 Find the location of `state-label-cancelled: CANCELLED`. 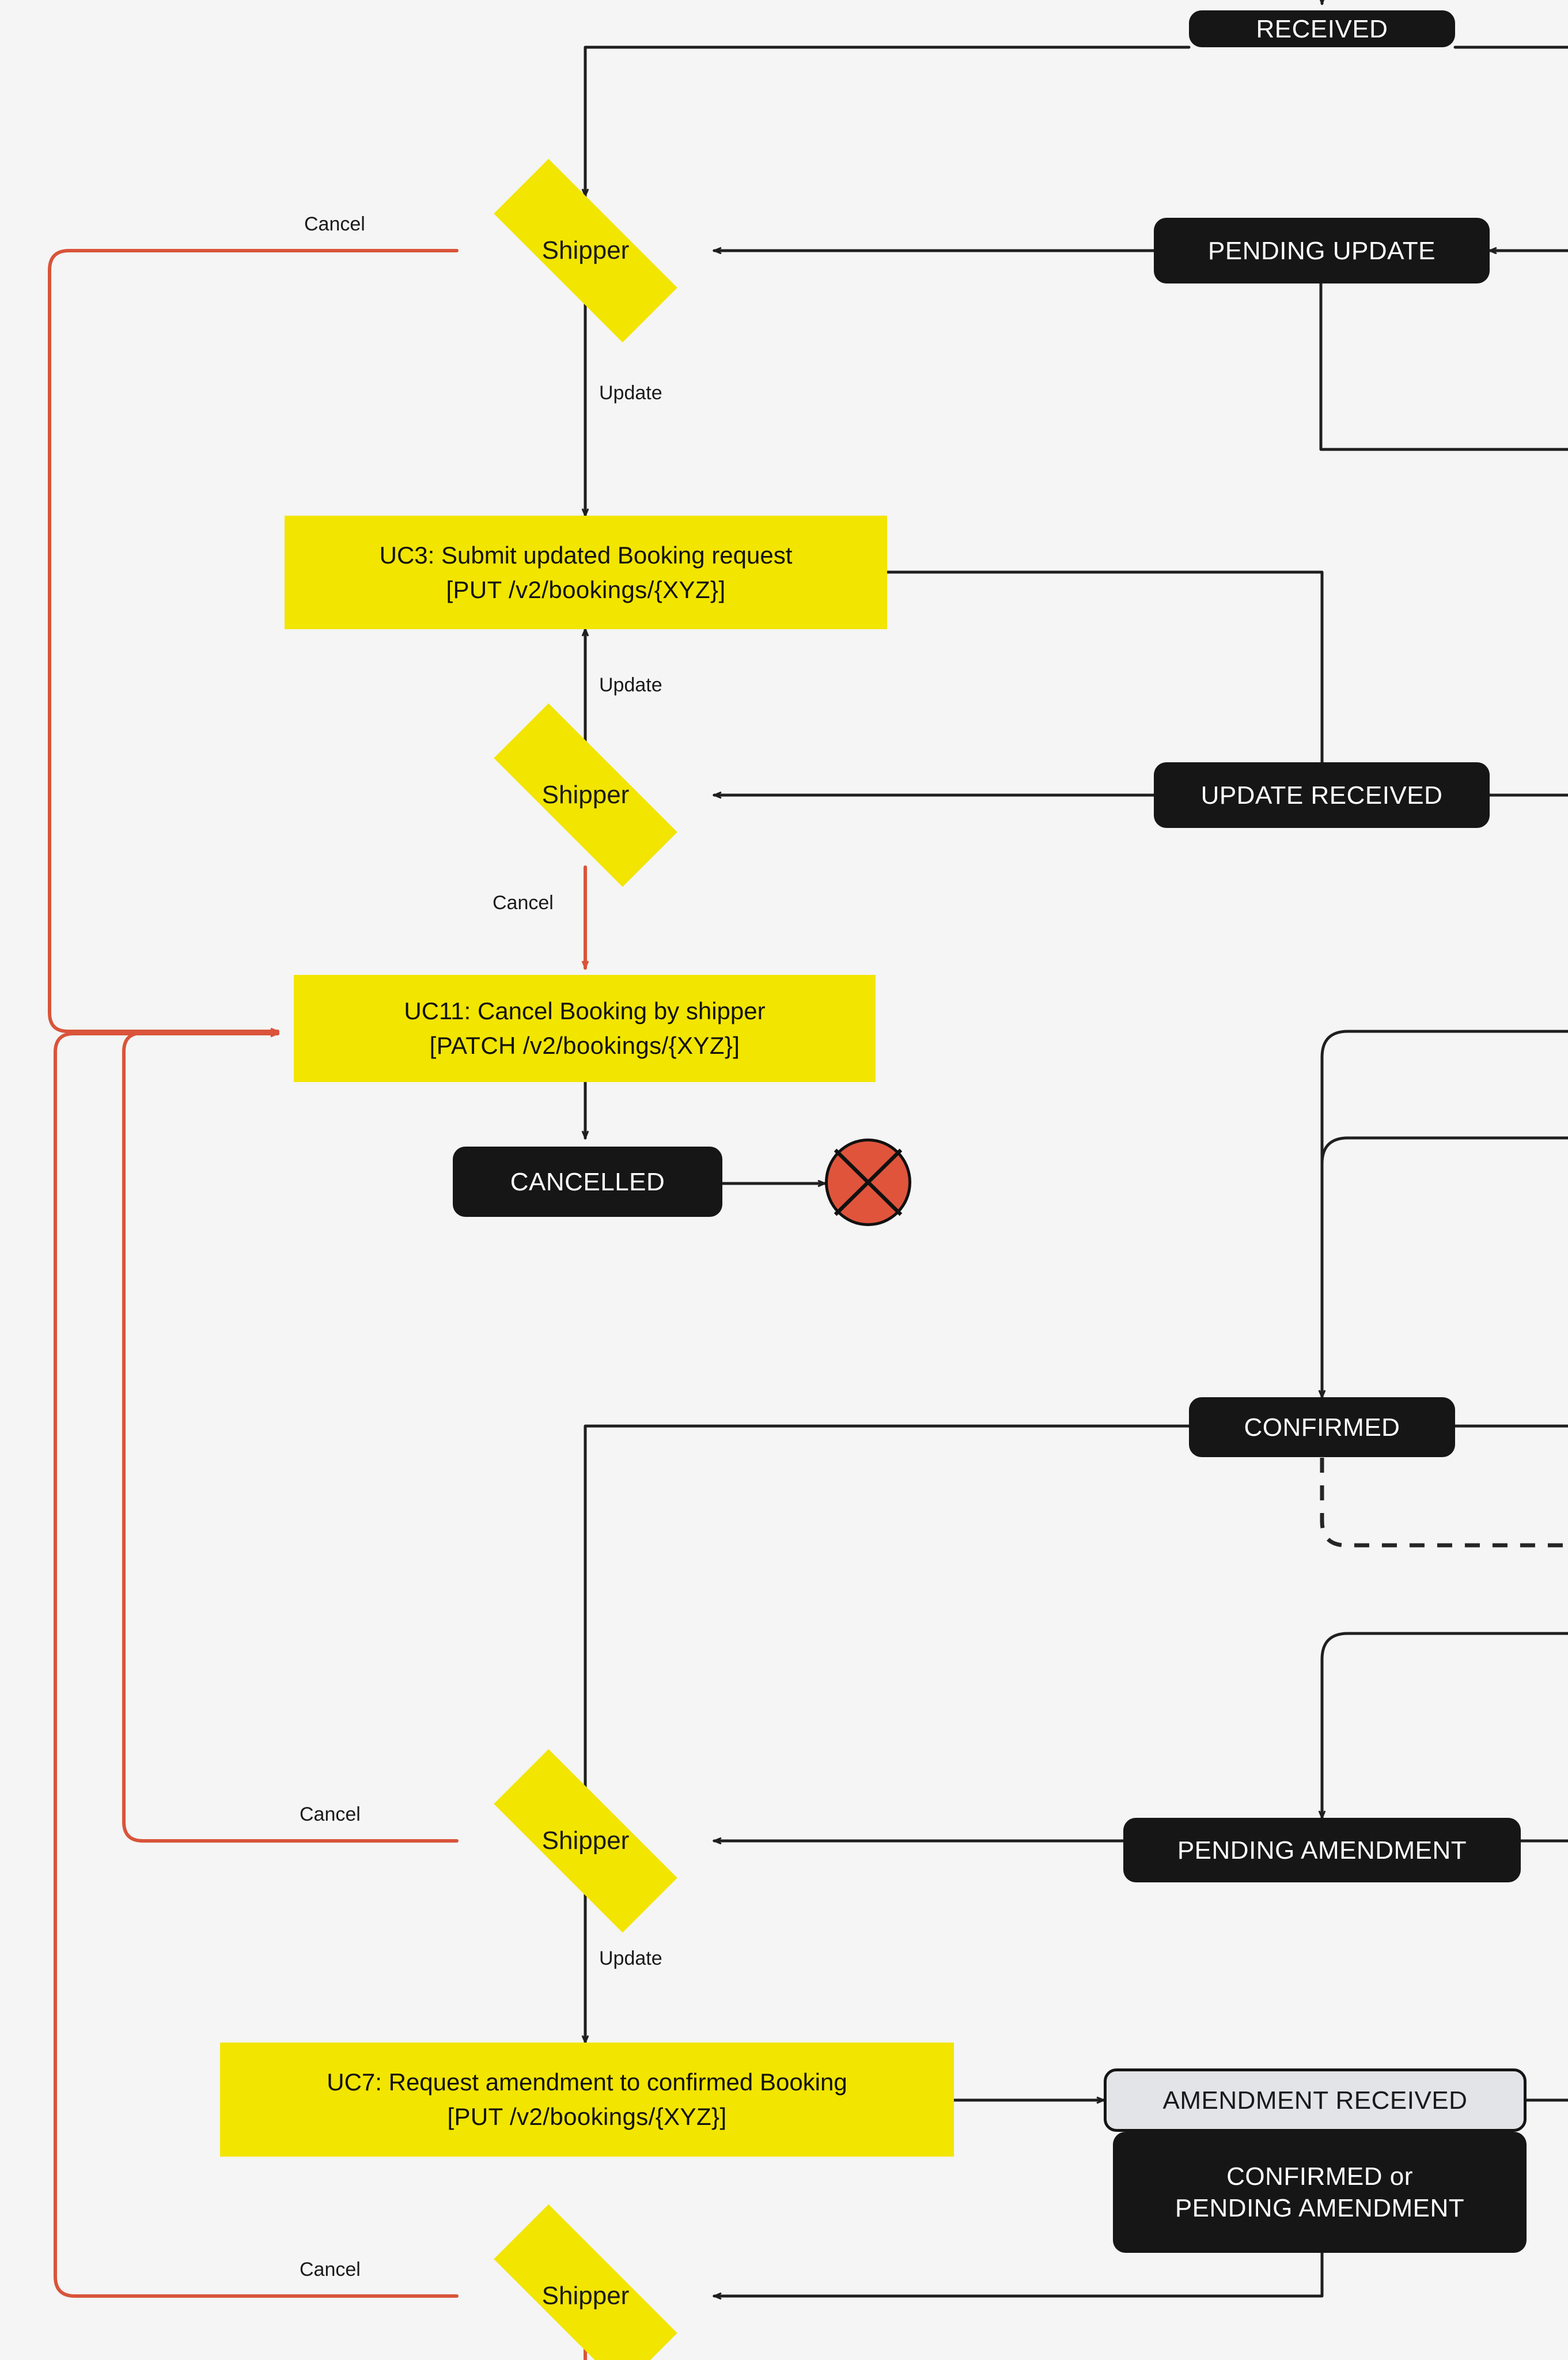

state-label-cancelled: CANCELLED is located at coordinates (587, 1181).